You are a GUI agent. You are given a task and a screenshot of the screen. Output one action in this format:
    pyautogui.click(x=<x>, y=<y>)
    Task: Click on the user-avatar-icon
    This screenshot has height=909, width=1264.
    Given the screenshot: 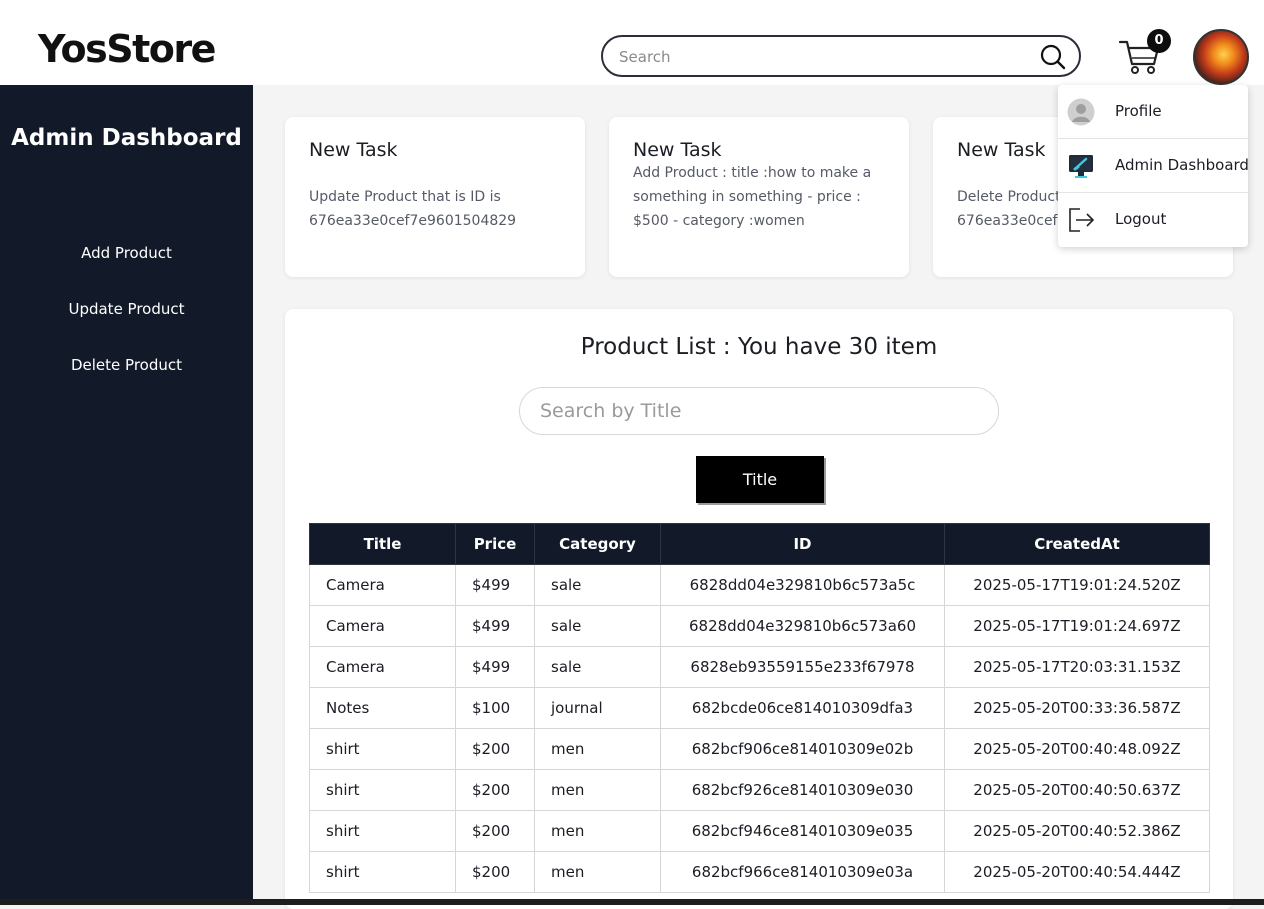 What is the action you would take?
    pyautogui.click(x=1081, y=112)
    